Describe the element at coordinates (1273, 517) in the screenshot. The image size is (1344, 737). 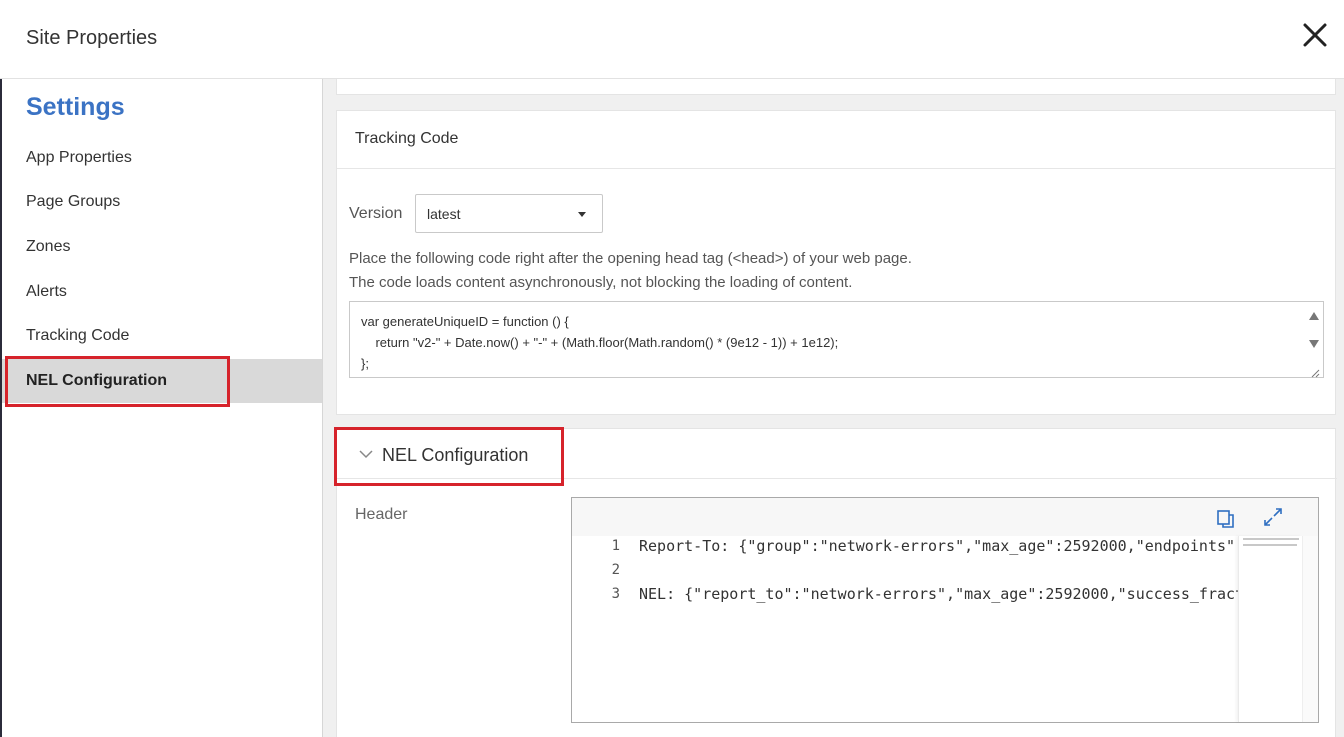
I see `expand-icon` at that location.